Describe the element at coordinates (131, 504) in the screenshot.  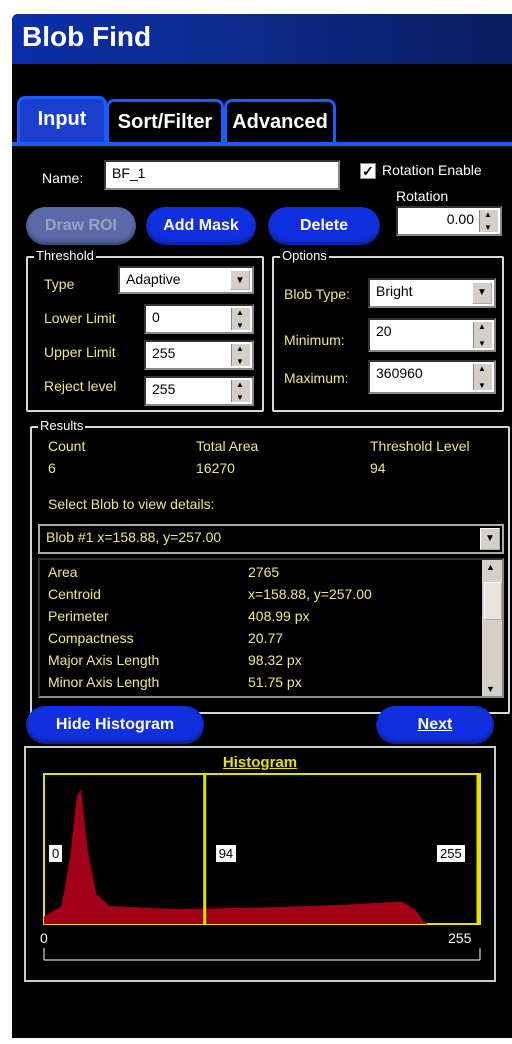
I see `select-blob-label: Select Blob to view details:` at that location.